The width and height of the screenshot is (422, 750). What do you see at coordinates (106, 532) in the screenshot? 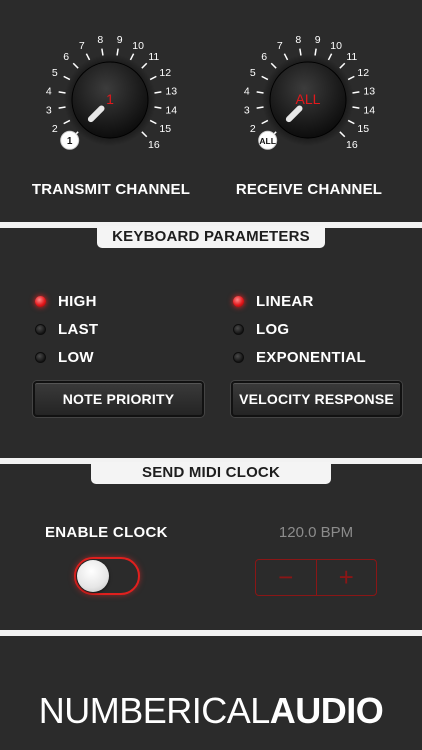
I see `enable-clock-label: ENABLE CLOCK` at bounding box center [106, 532].